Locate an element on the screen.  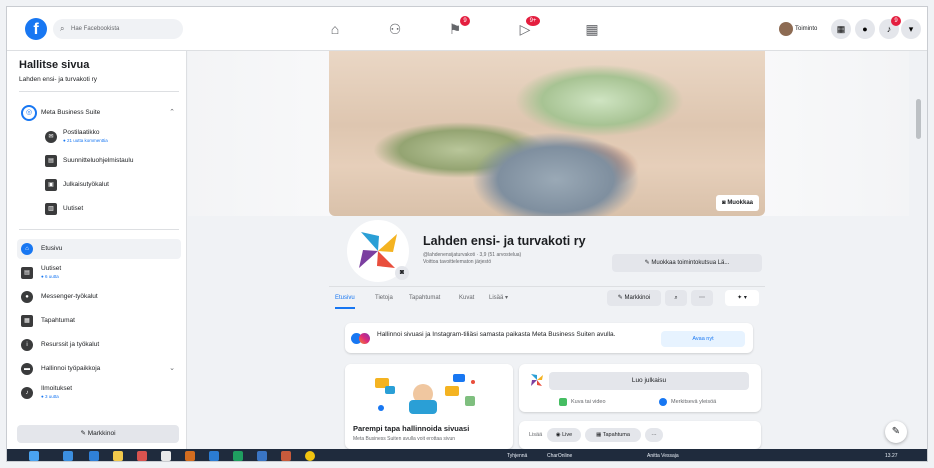
sidebar-page-name: Lahden ensi- ja turvakoti ry is located at coordinates (58, 79).